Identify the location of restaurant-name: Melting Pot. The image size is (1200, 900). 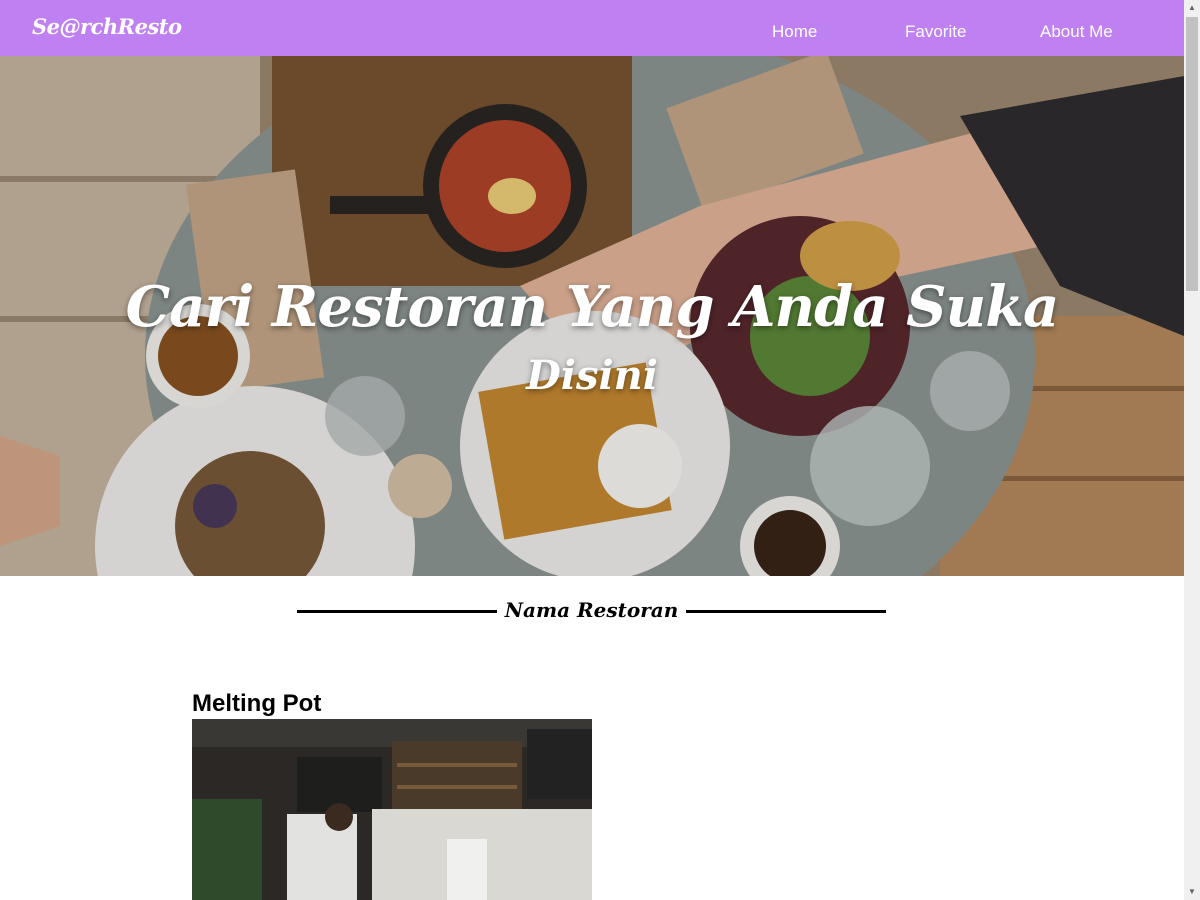
(256, 704).